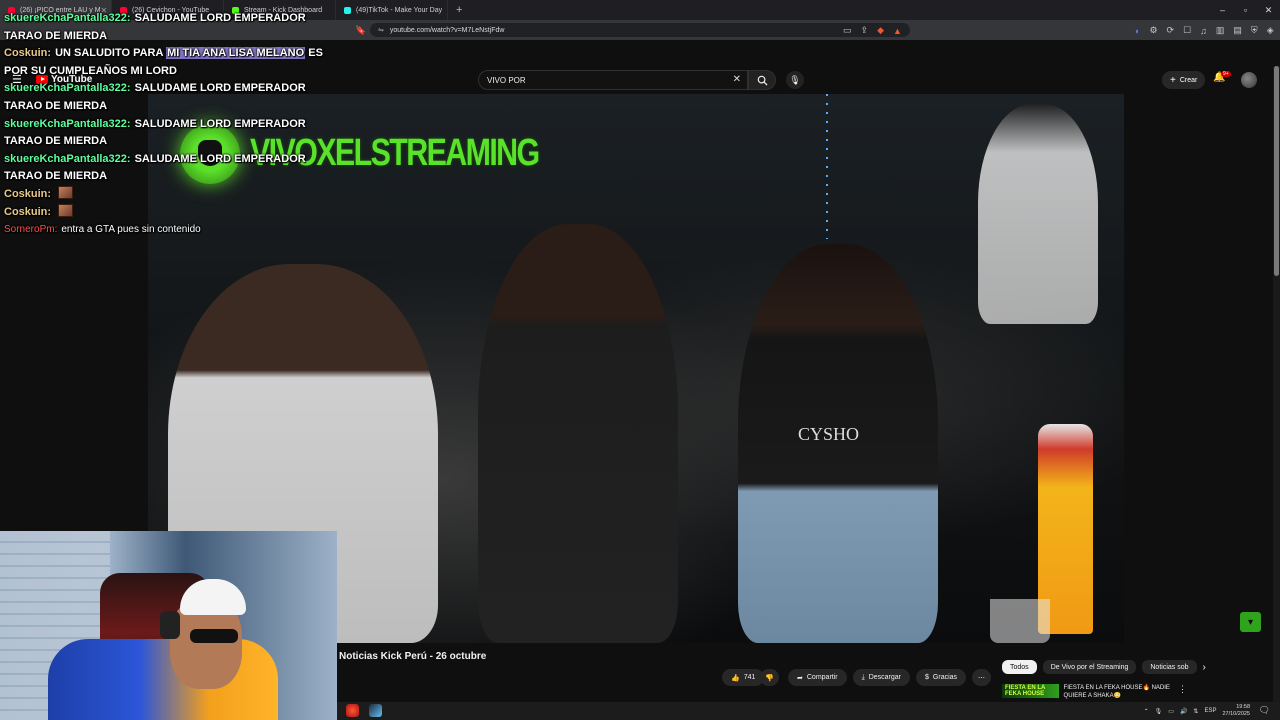 The height and width of the screenshot is (720, 1280). What do you see at coordinates (447, 30) in the screenshot?
I see `url-text: youtube.com/watch?v=M7LeNstjFdw` at bounding box center [447, 30].